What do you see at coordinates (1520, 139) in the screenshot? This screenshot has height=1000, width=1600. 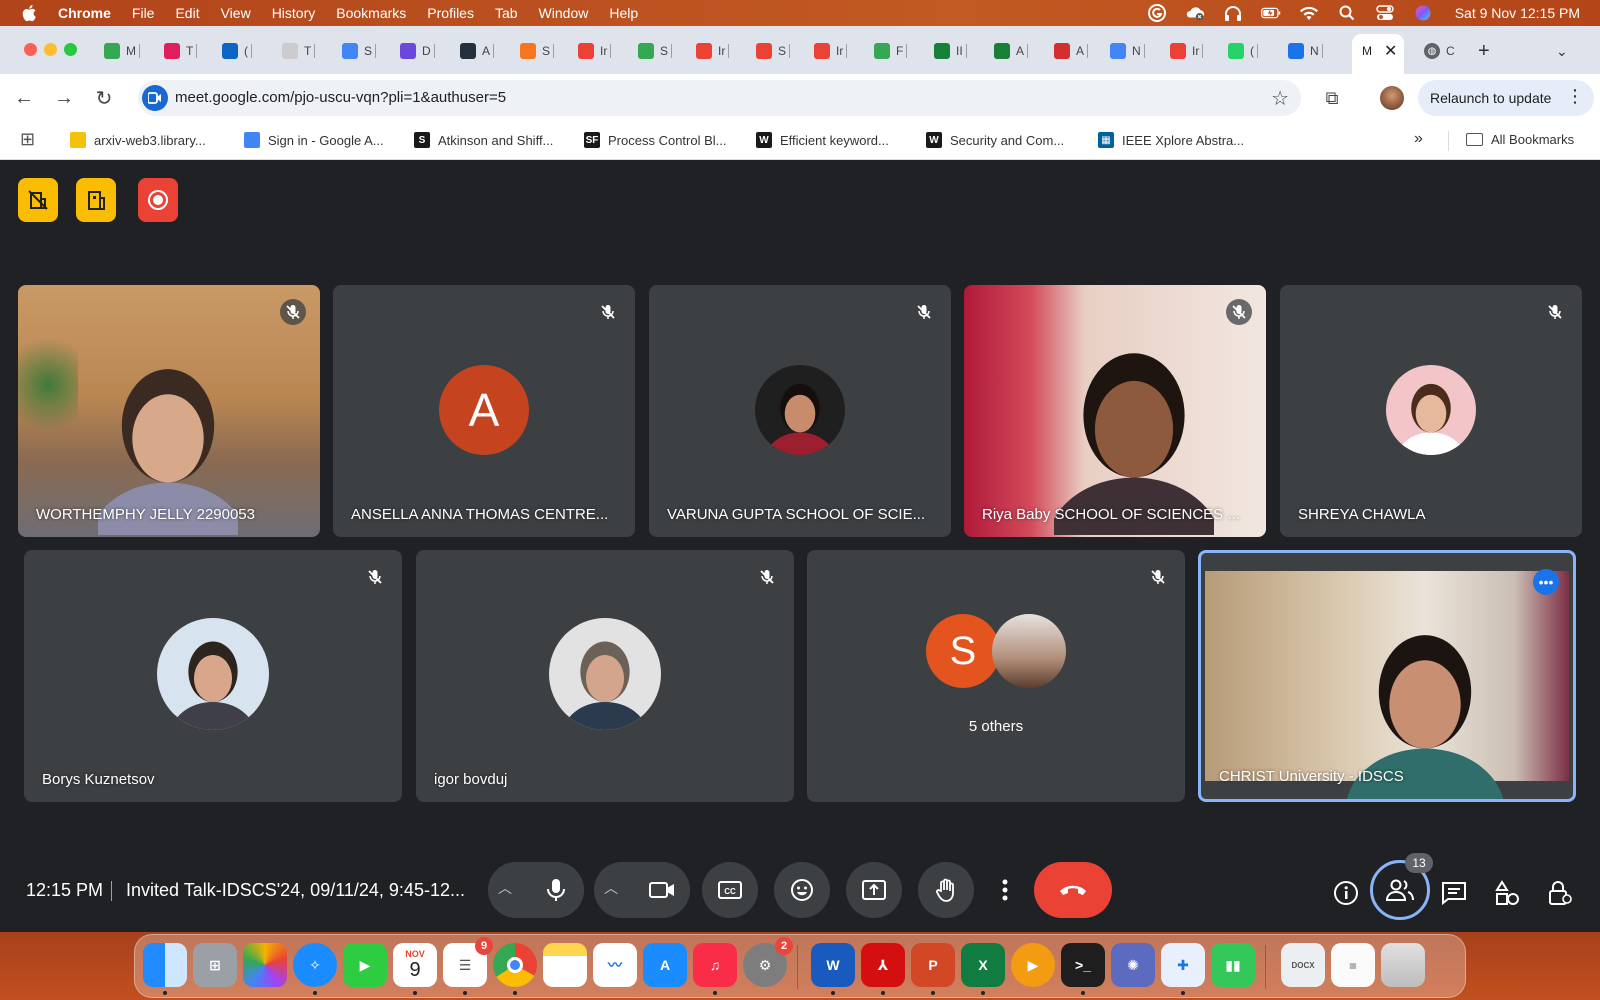 I see `all-bookmarks-button: All Bookmarks` at bounding box center [1520, 139].